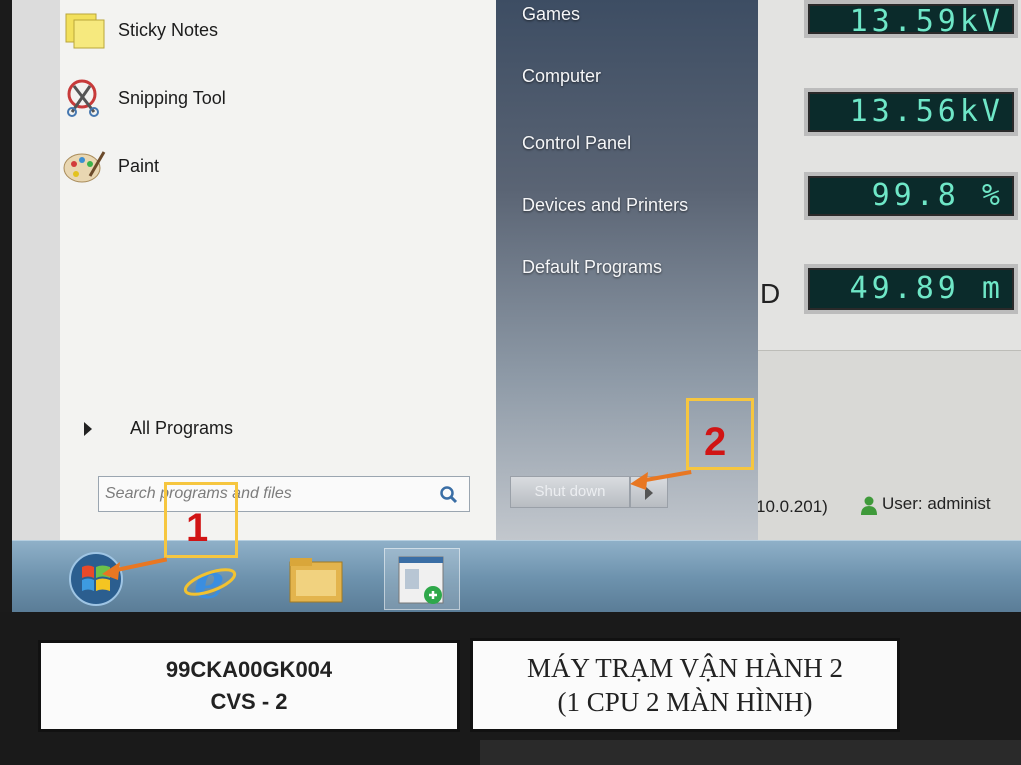  I want to click on status-ip: 10.0.201), so click(792, 506).